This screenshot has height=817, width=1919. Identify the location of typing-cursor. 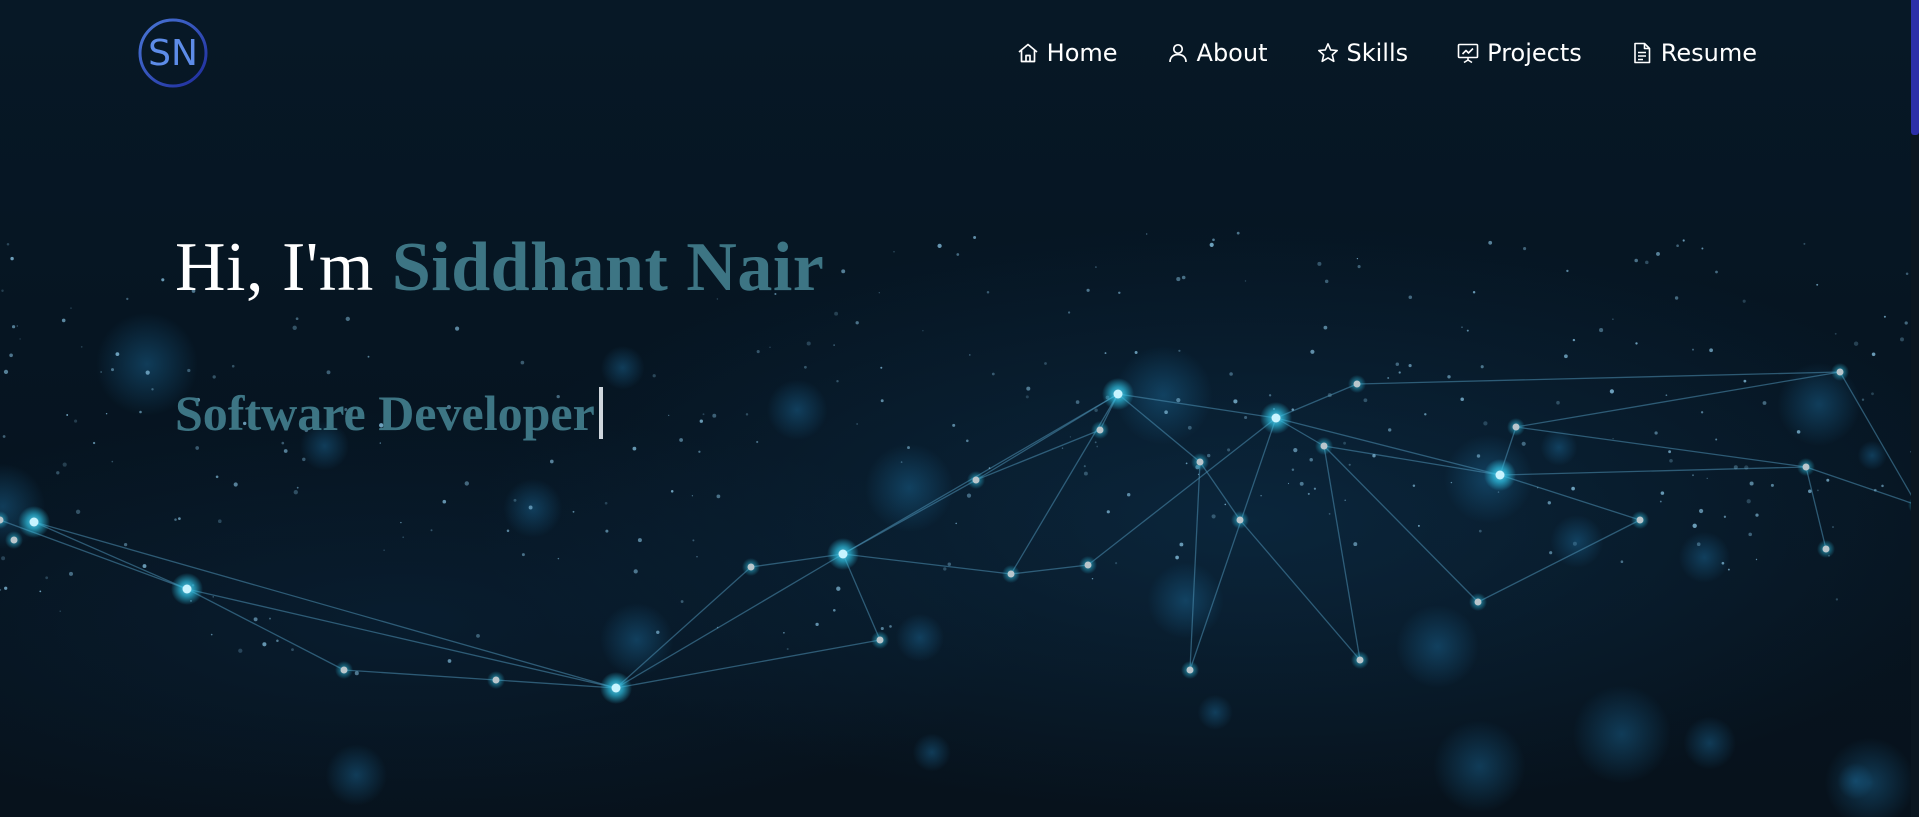
(600, 413).